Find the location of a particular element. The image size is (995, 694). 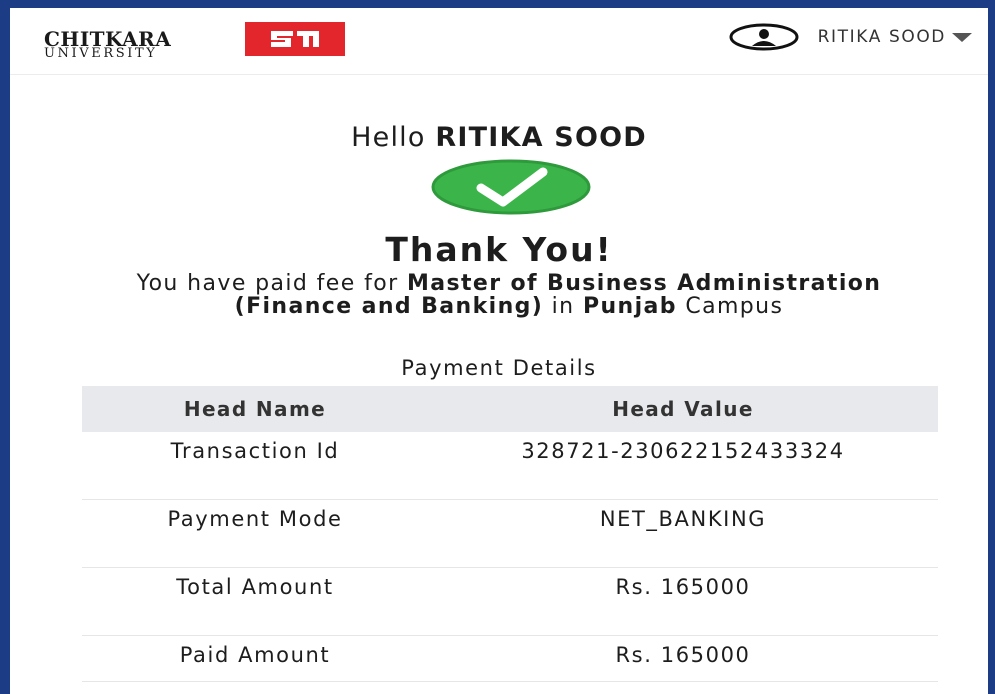

head-value-cell: NET_BANKING is located at coordinates (683, 519).